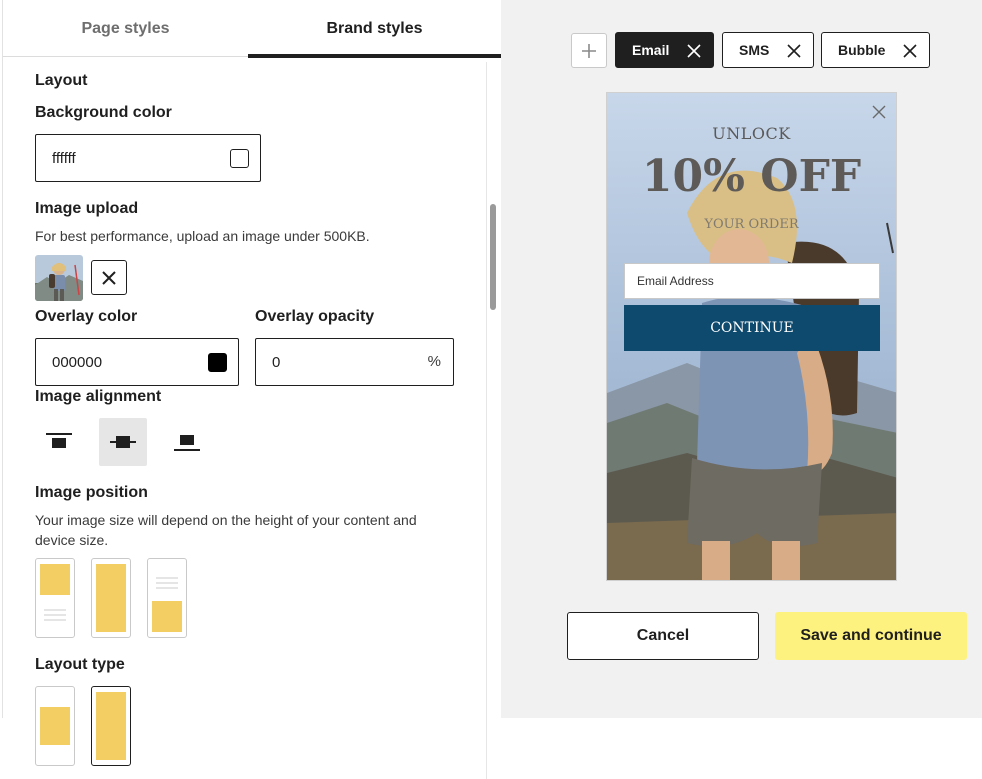 This screenshot has width=982, height=779. Describe the element at coordinates (871, 636) in the screenshot. I see `save-and-continue-button: Save and continue` at that location.